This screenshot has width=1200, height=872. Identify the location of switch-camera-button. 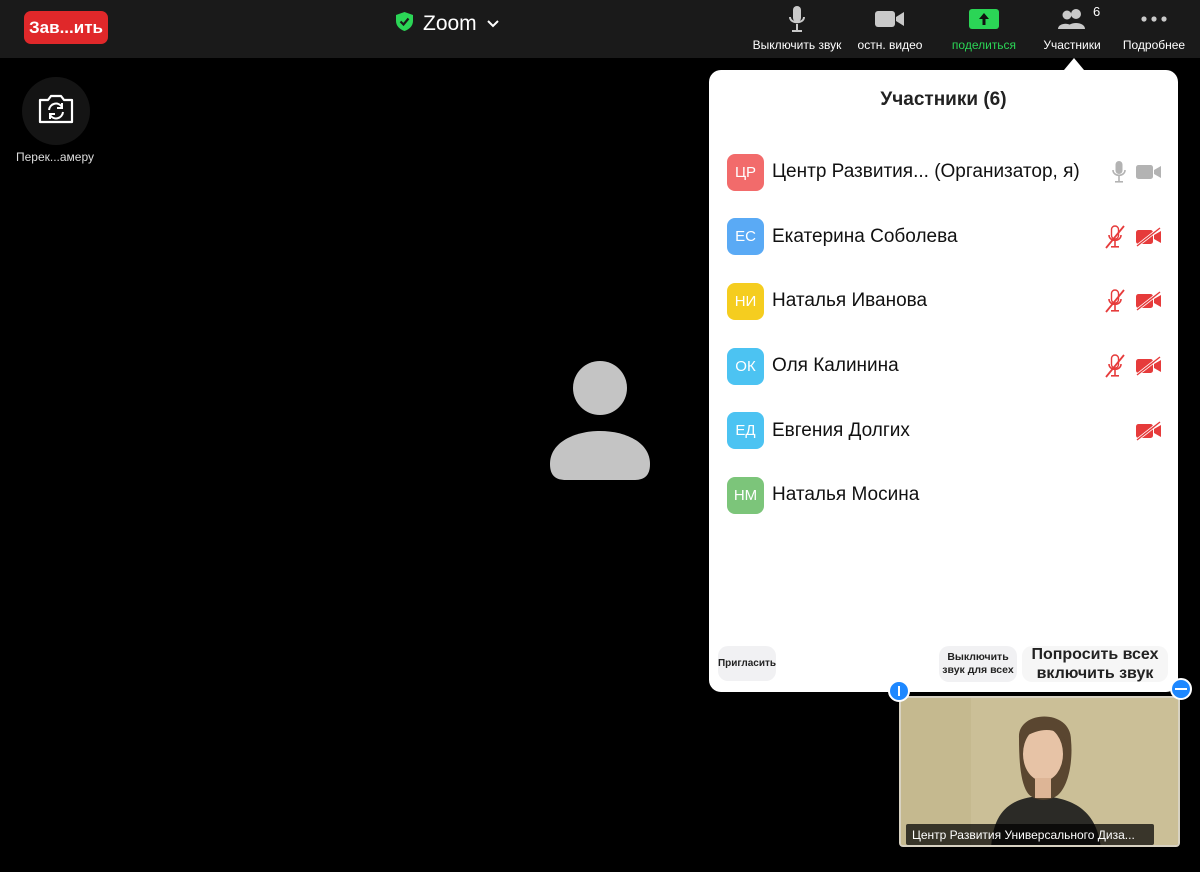
(56, 111).